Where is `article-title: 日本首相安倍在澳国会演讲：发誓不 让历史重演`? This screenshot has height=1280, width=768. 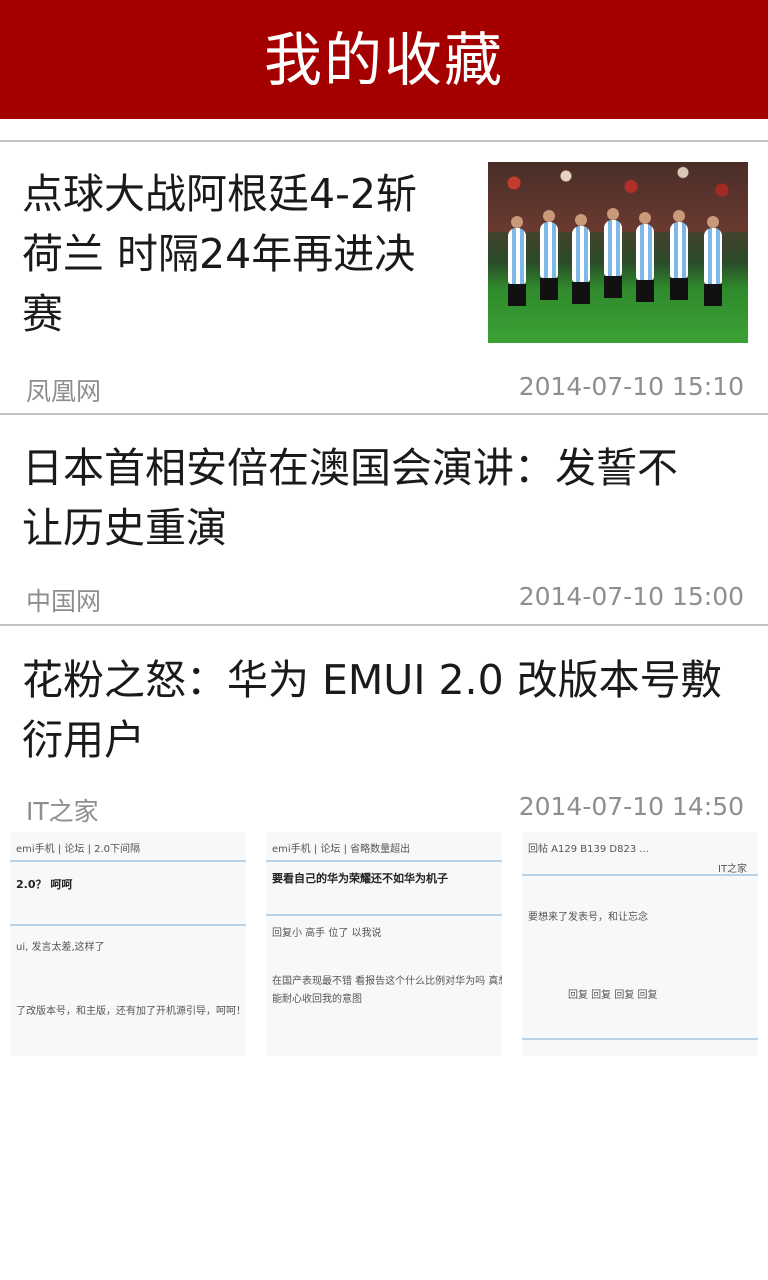
article-title: 日本首相安倍在澳国会演讲：发誓不 让历史重演 is located at coordinates (387, 498).